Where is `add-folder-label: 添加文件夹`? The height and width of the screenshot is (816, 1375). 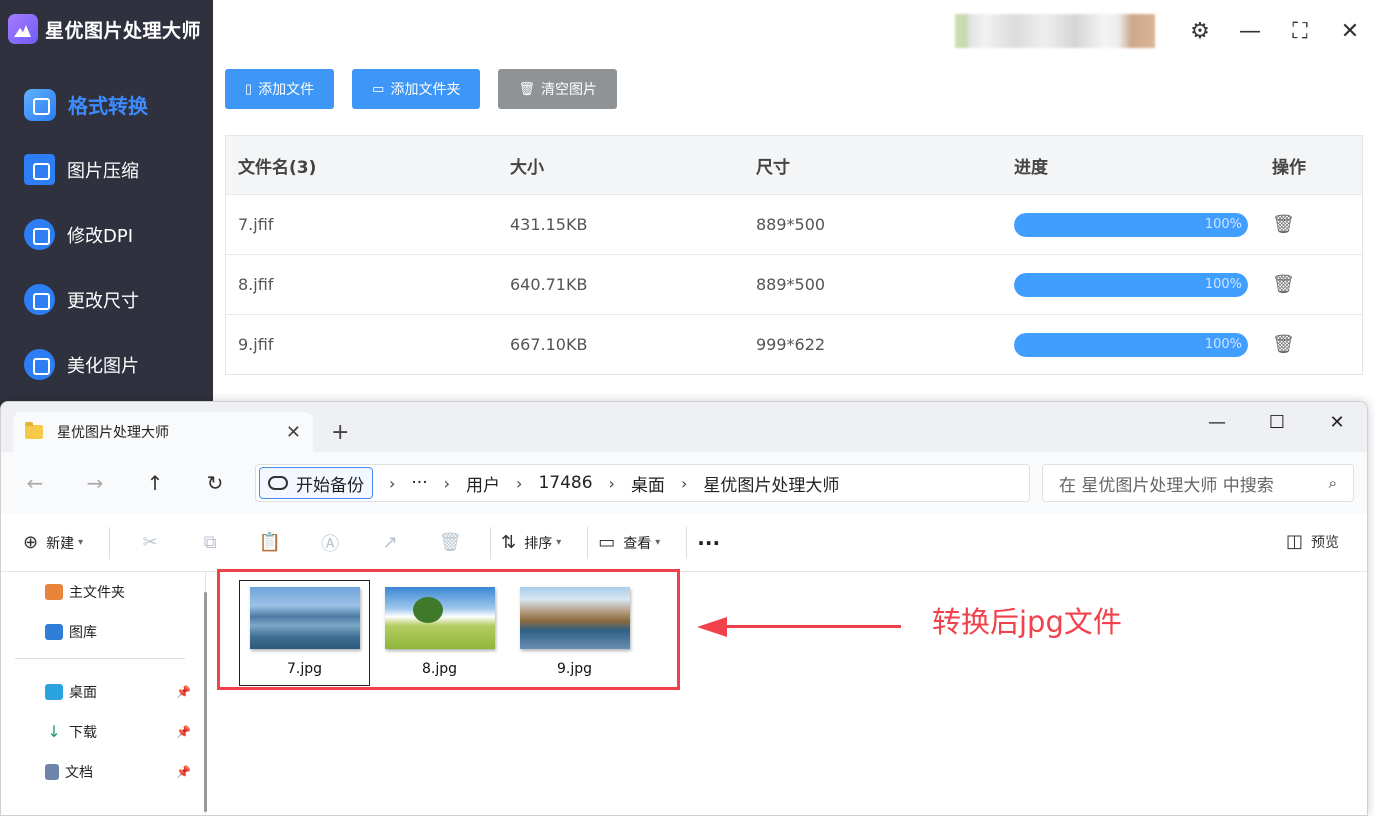
add-folder-label: 添加文件夹 is located at coordinates (425, 89).